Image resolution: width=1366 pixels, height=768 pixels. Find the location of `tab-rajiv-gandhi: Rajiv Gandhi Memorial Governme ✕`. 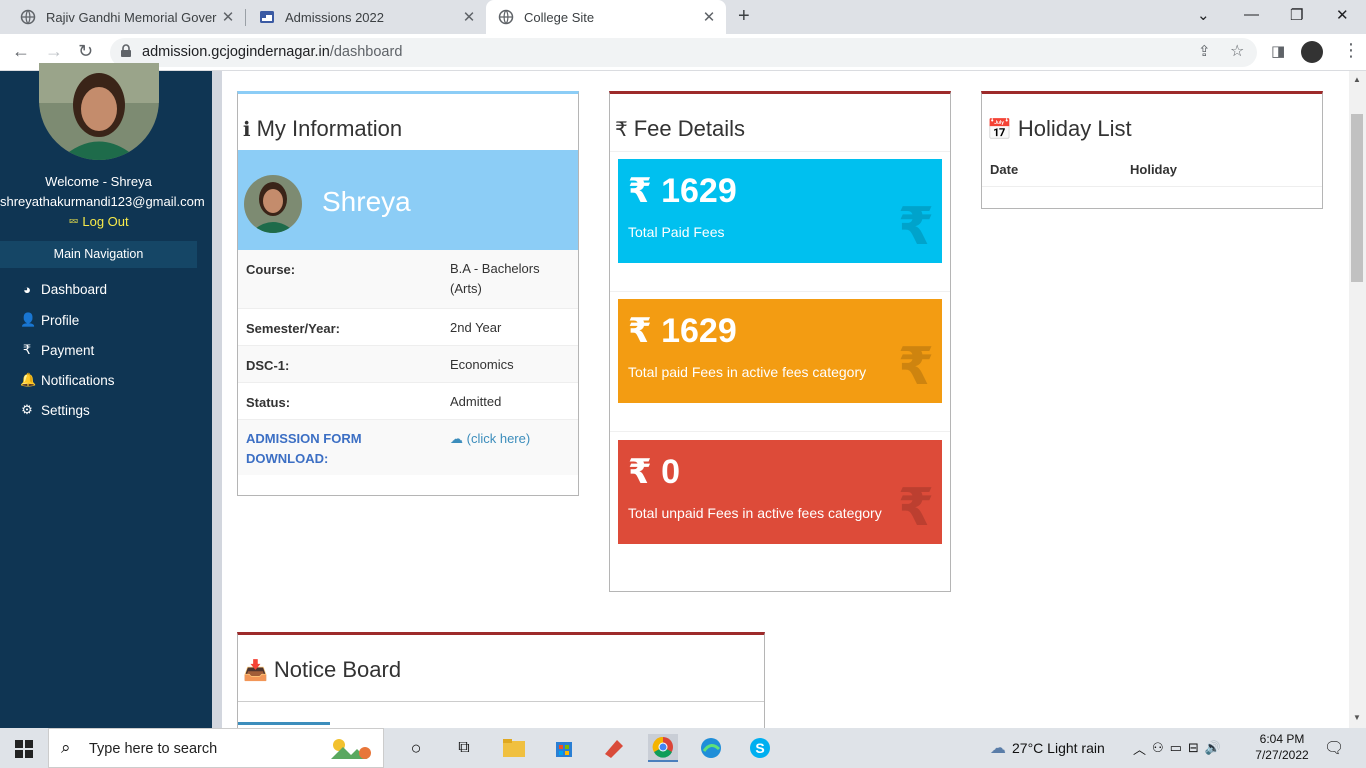

tab-rajiv-gandhi: Rajiv Gandhi Memorial Governme ✕ is located at coordinates (122, 17).